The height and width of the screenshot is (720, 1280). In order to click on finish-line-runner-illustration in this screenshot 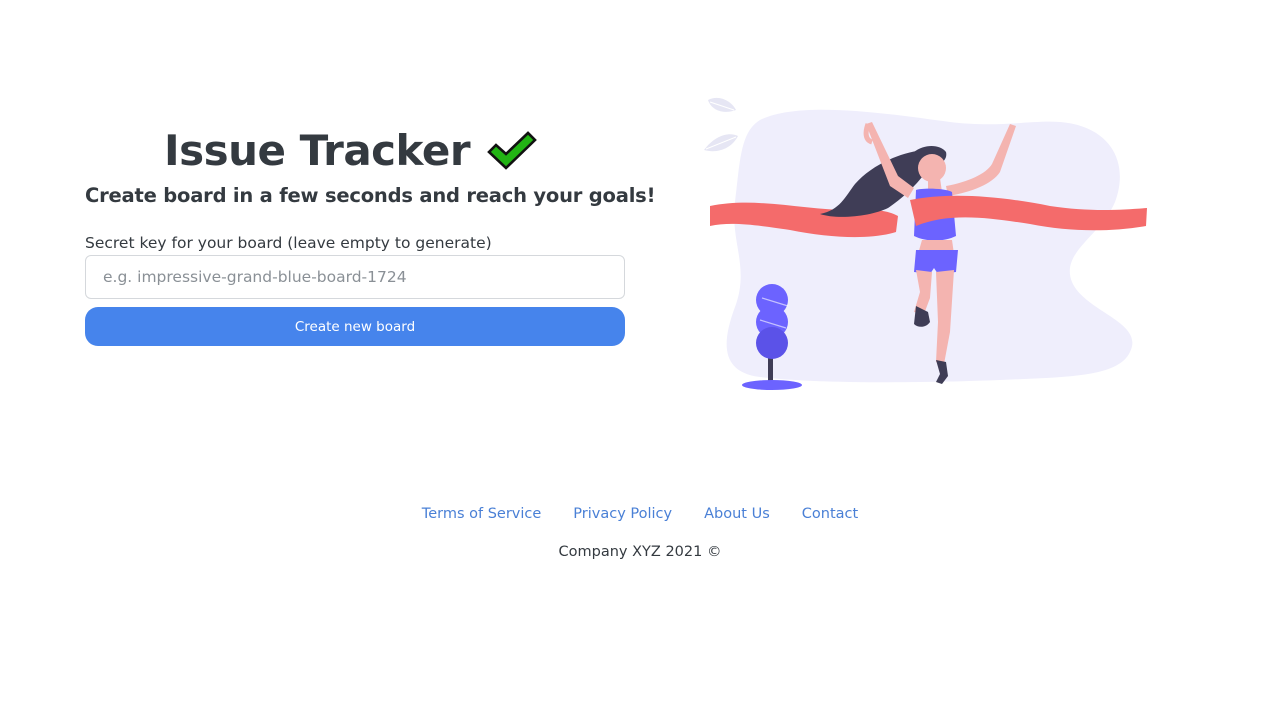, I will do `click(925, 243)`.